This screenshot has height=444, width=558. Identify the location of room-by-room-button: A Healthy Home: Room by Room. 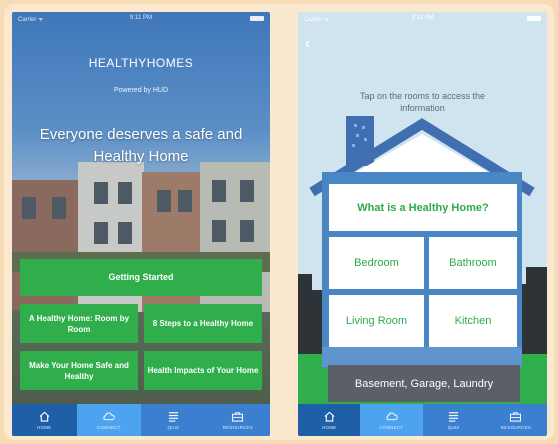
(79, 323).